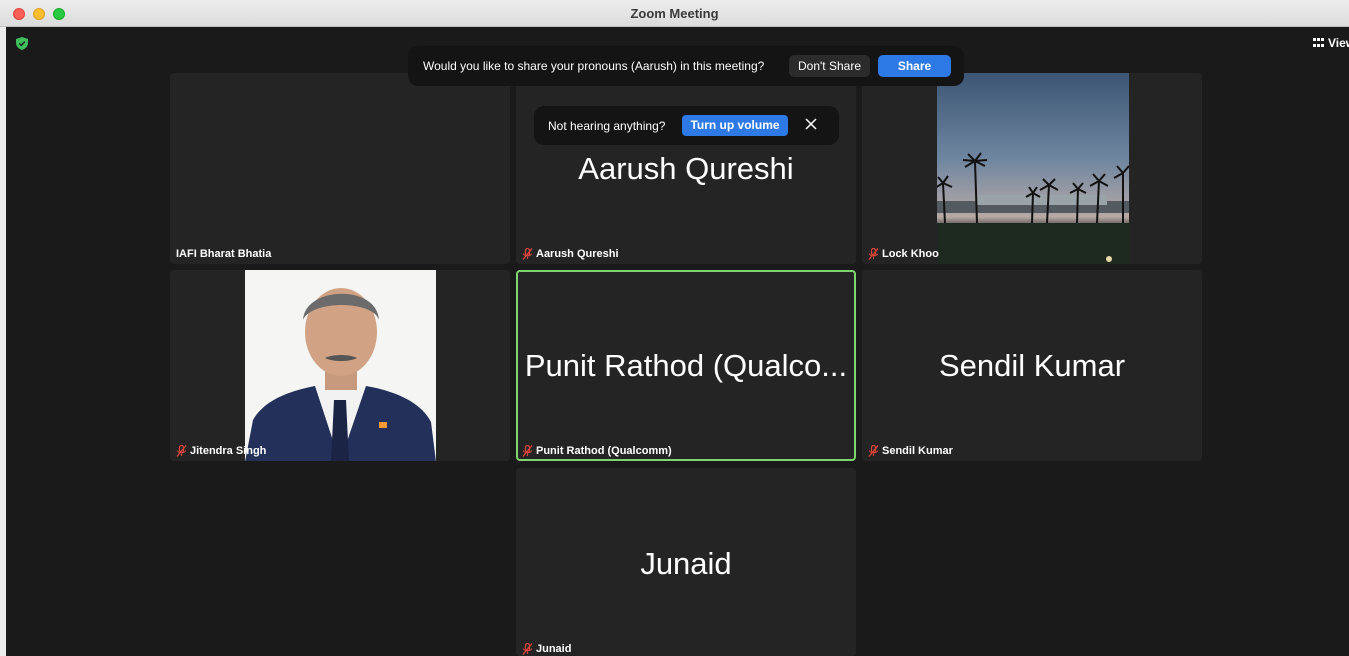  Describe the element at coordinates (1338, 43) in the screenshot. I see `view-label: View` at that location.